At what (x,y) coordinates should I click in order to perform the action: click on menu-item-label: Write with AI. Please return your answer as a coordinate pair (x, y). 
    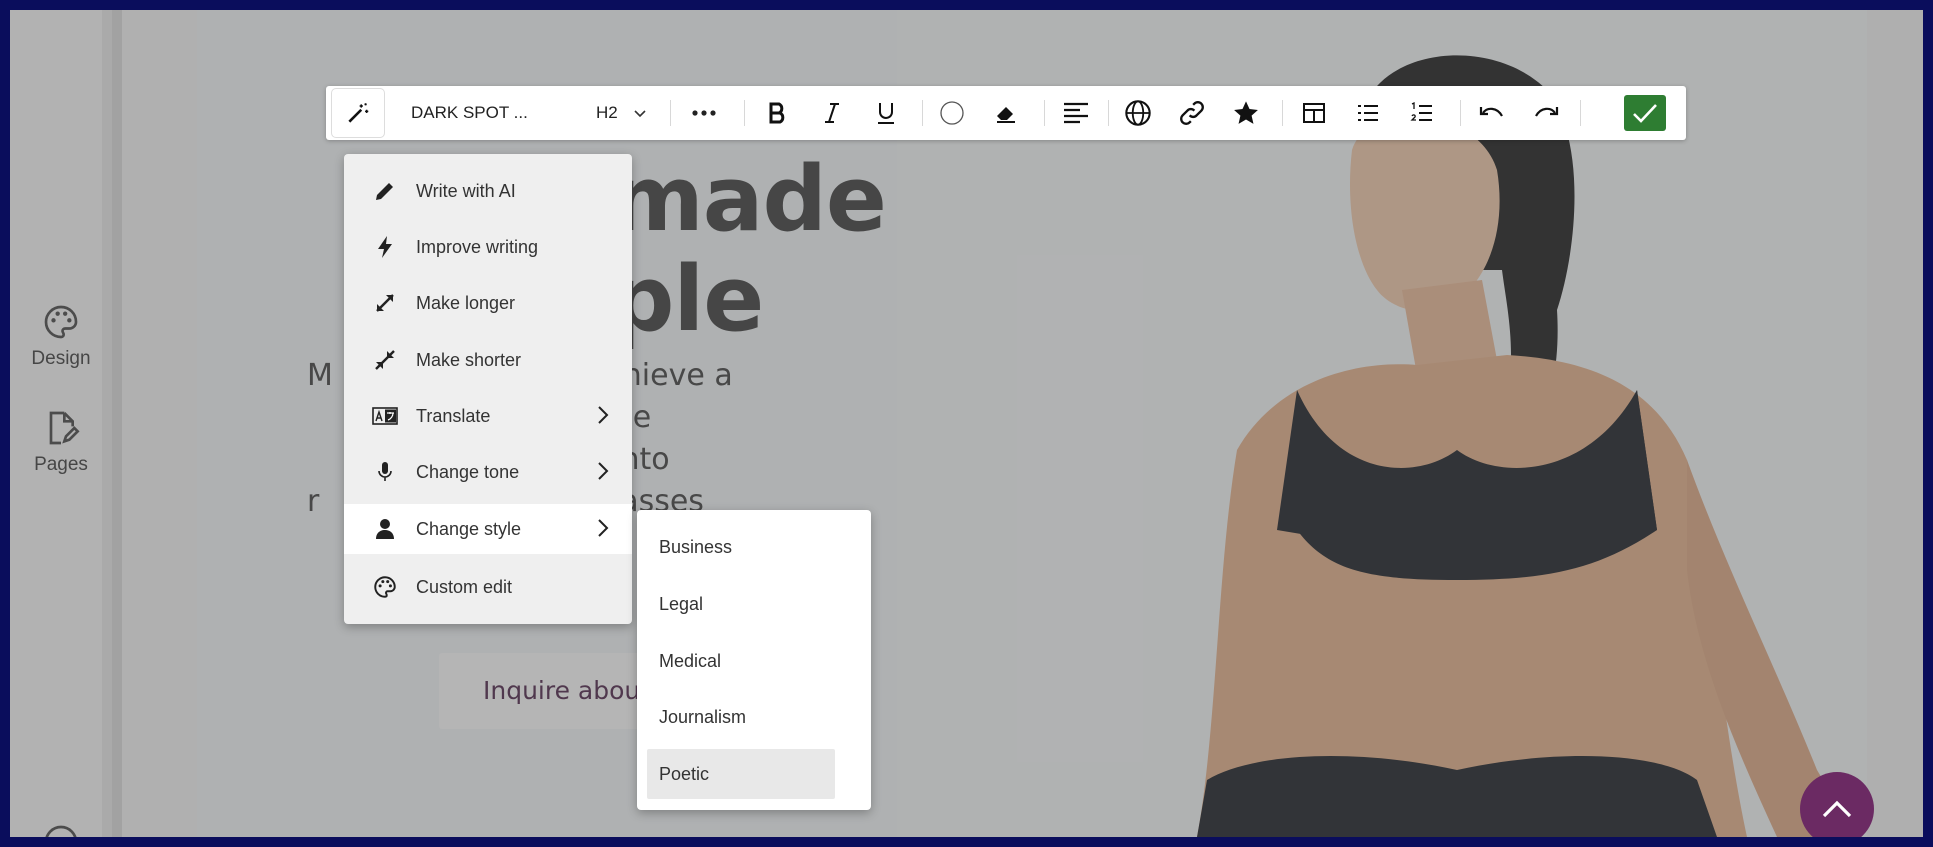
    Looking at the image, I should click on (466, 190).